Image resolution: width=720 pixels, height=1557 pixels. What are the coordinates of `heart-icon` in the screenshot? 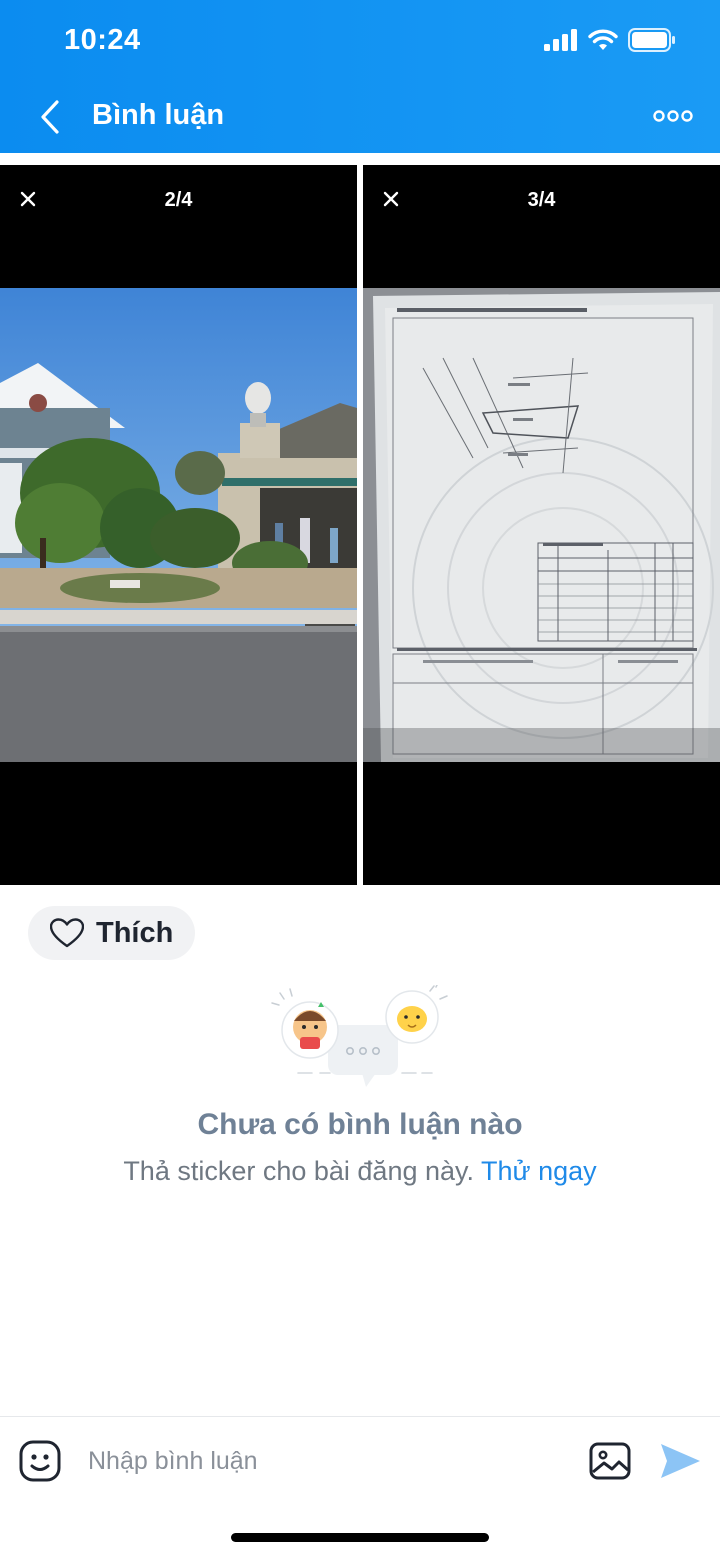 It's located at (67, 933).